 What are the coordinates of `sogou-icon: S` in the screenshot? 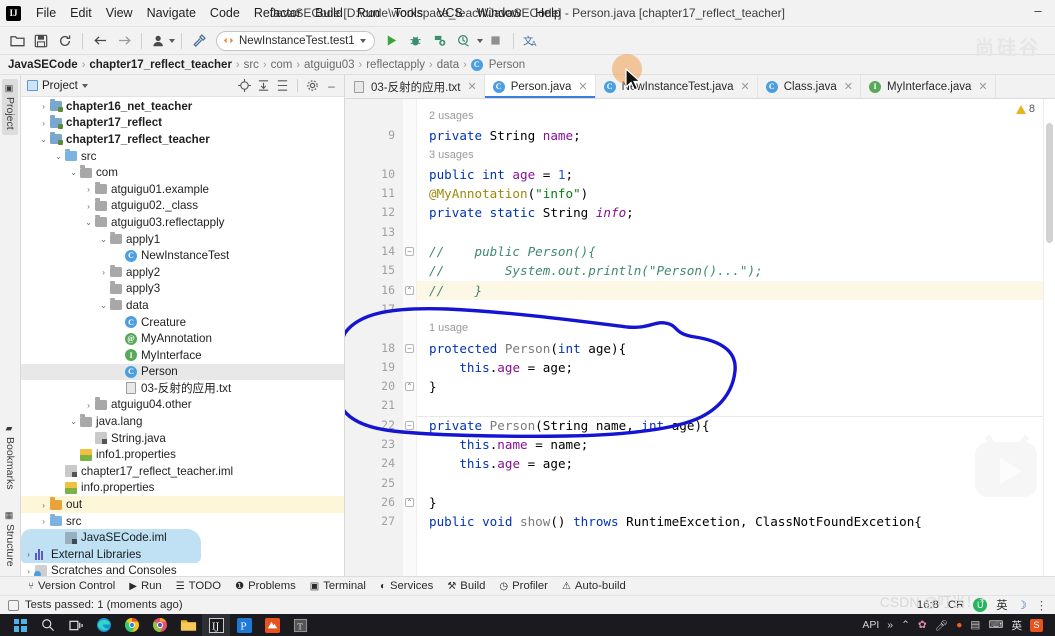 It's located at (1036, 625).